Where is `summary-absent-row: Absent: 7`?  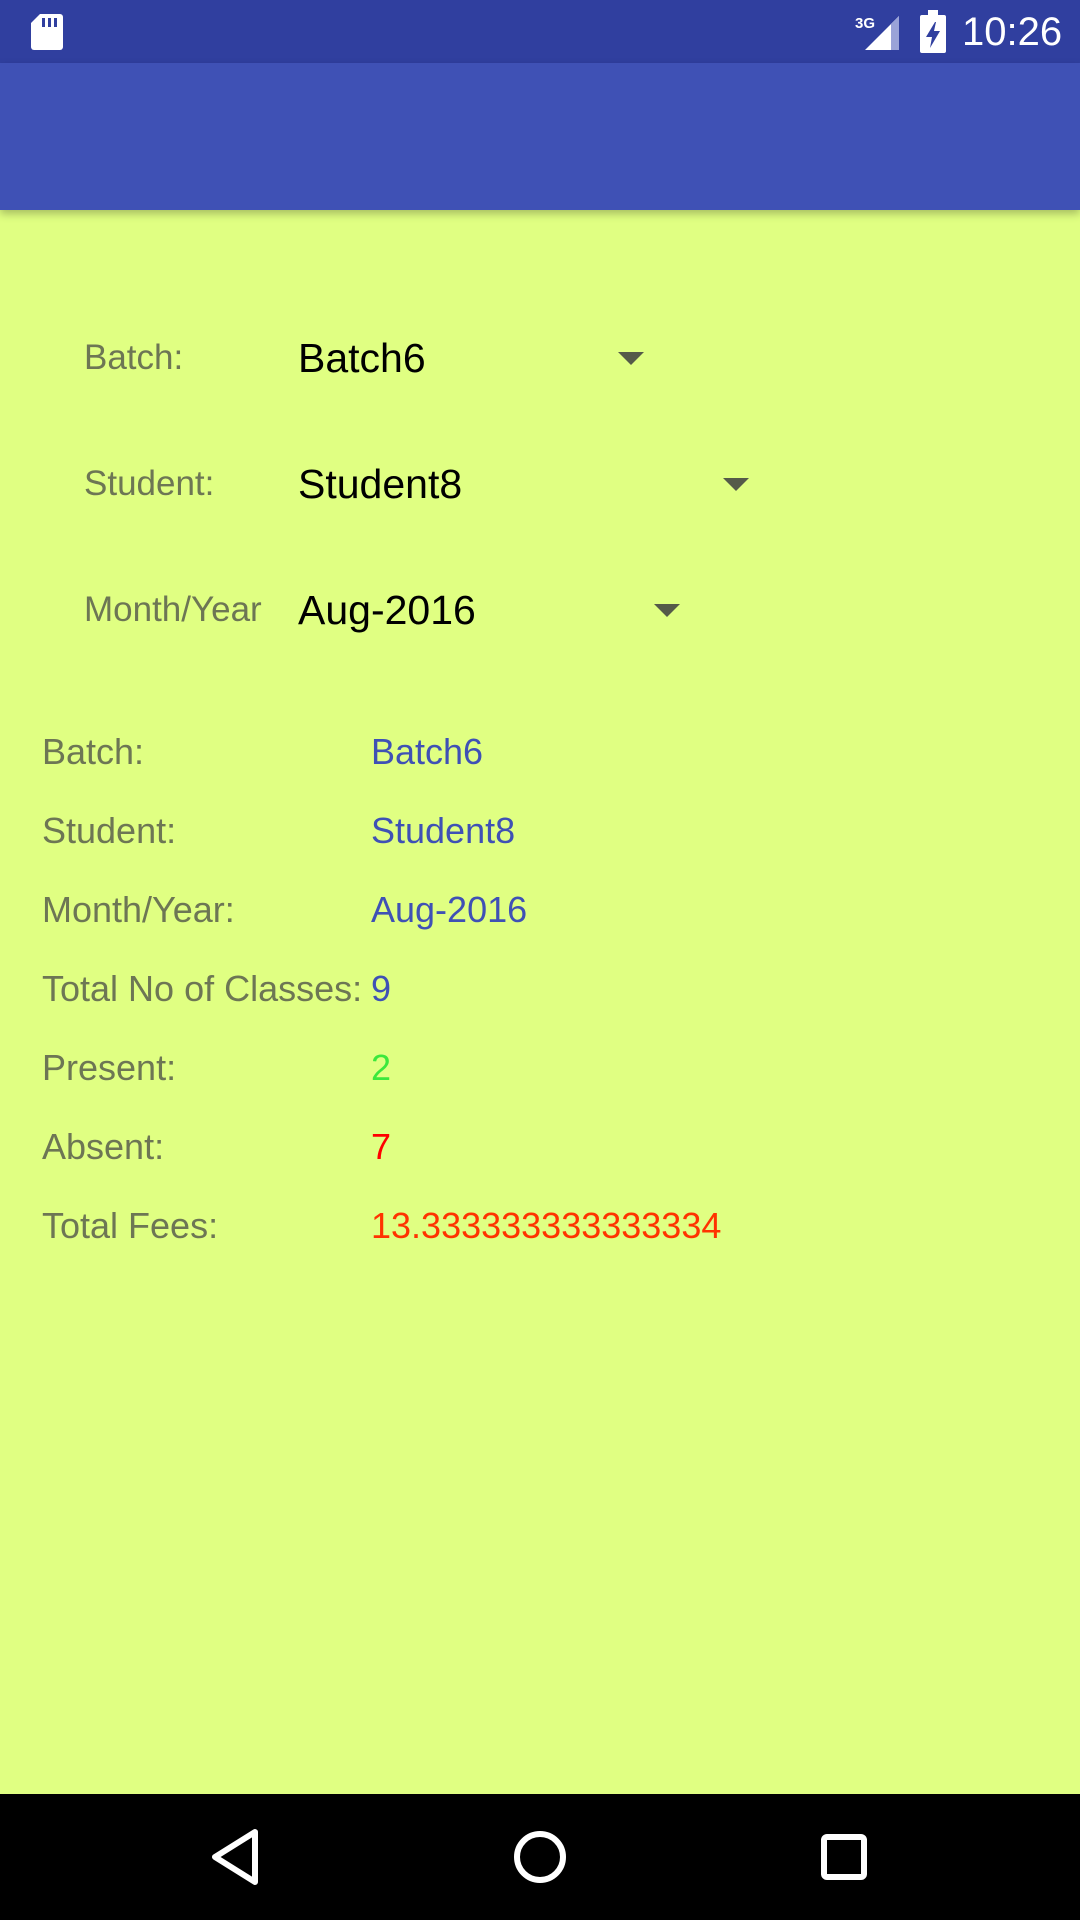 summary-absent-row: Absent: 7 is located at coordinates (540, 1147).